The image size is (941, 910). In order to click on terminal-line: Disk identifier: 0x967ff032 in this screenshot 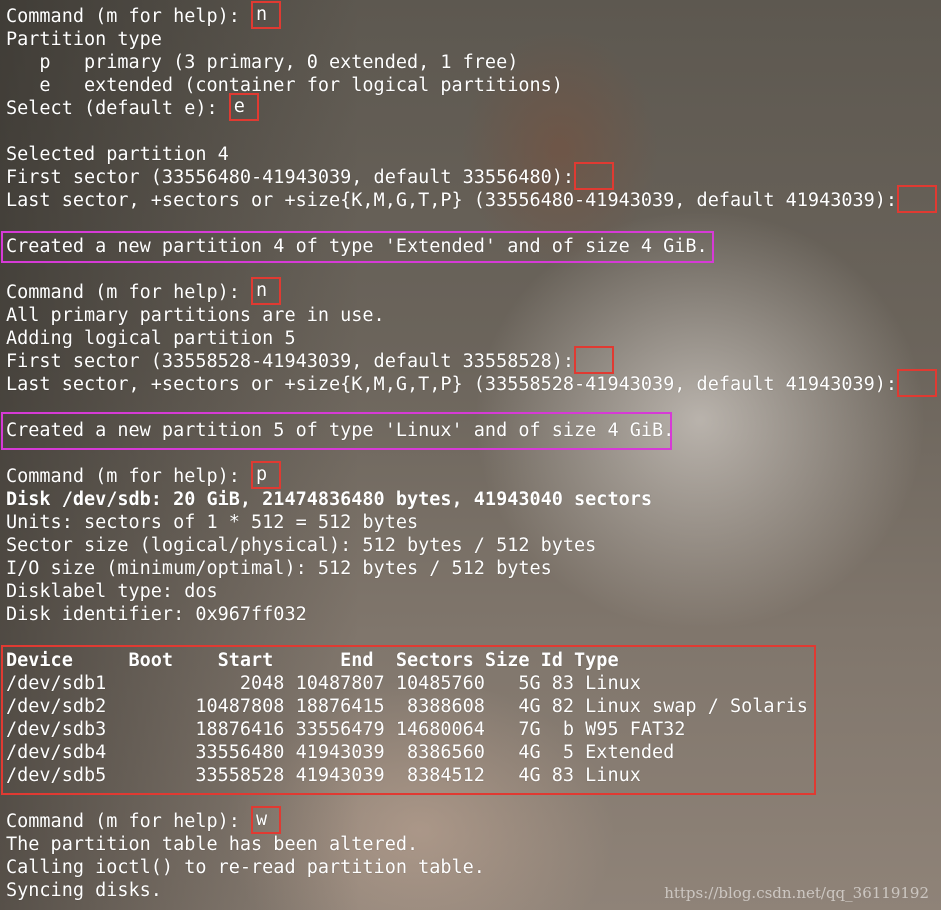, I will do `click(156, 614)`.